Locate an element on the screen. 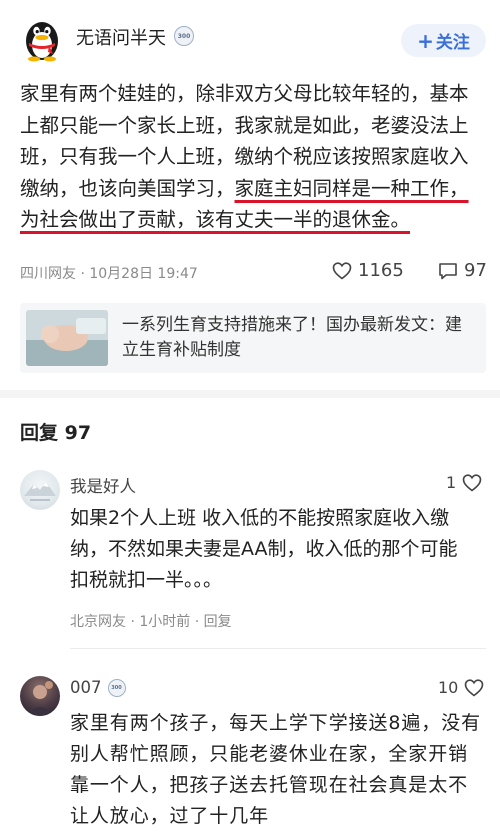  follow-button: + 关注 is located at coordinates (443, 40).